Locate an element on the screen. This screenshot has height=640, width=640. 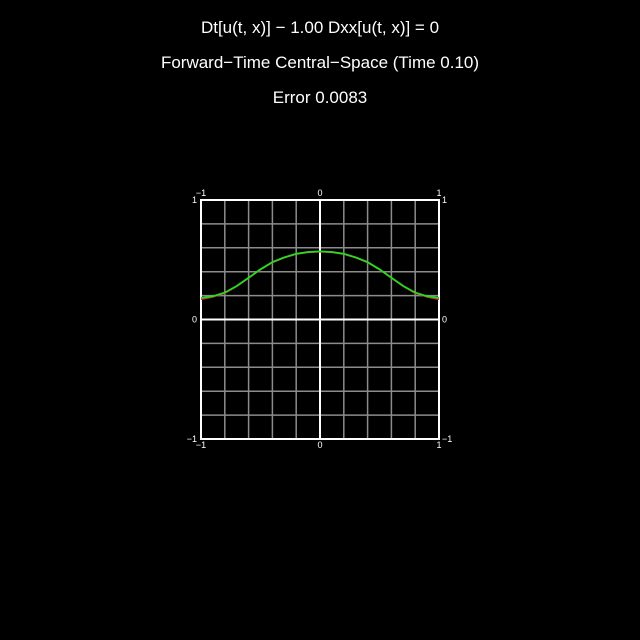
y-tick-label-left: −1 is located at coordinates (192, 439).